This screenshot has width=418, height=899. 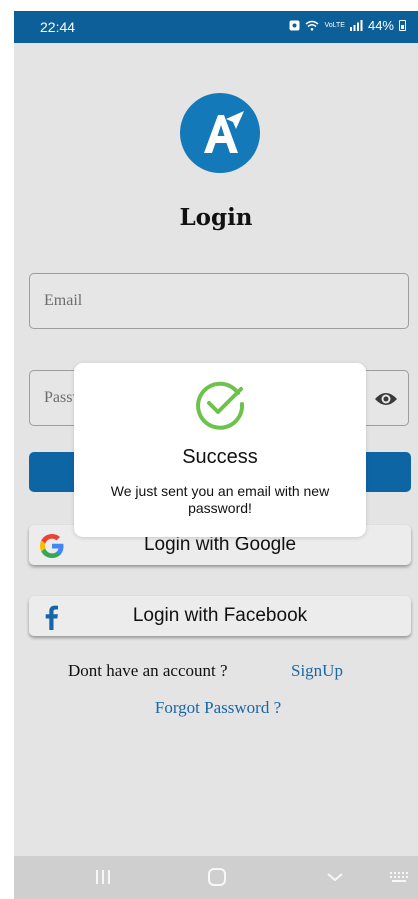 I want to click on battery-icon, so click(x=402, y=25).